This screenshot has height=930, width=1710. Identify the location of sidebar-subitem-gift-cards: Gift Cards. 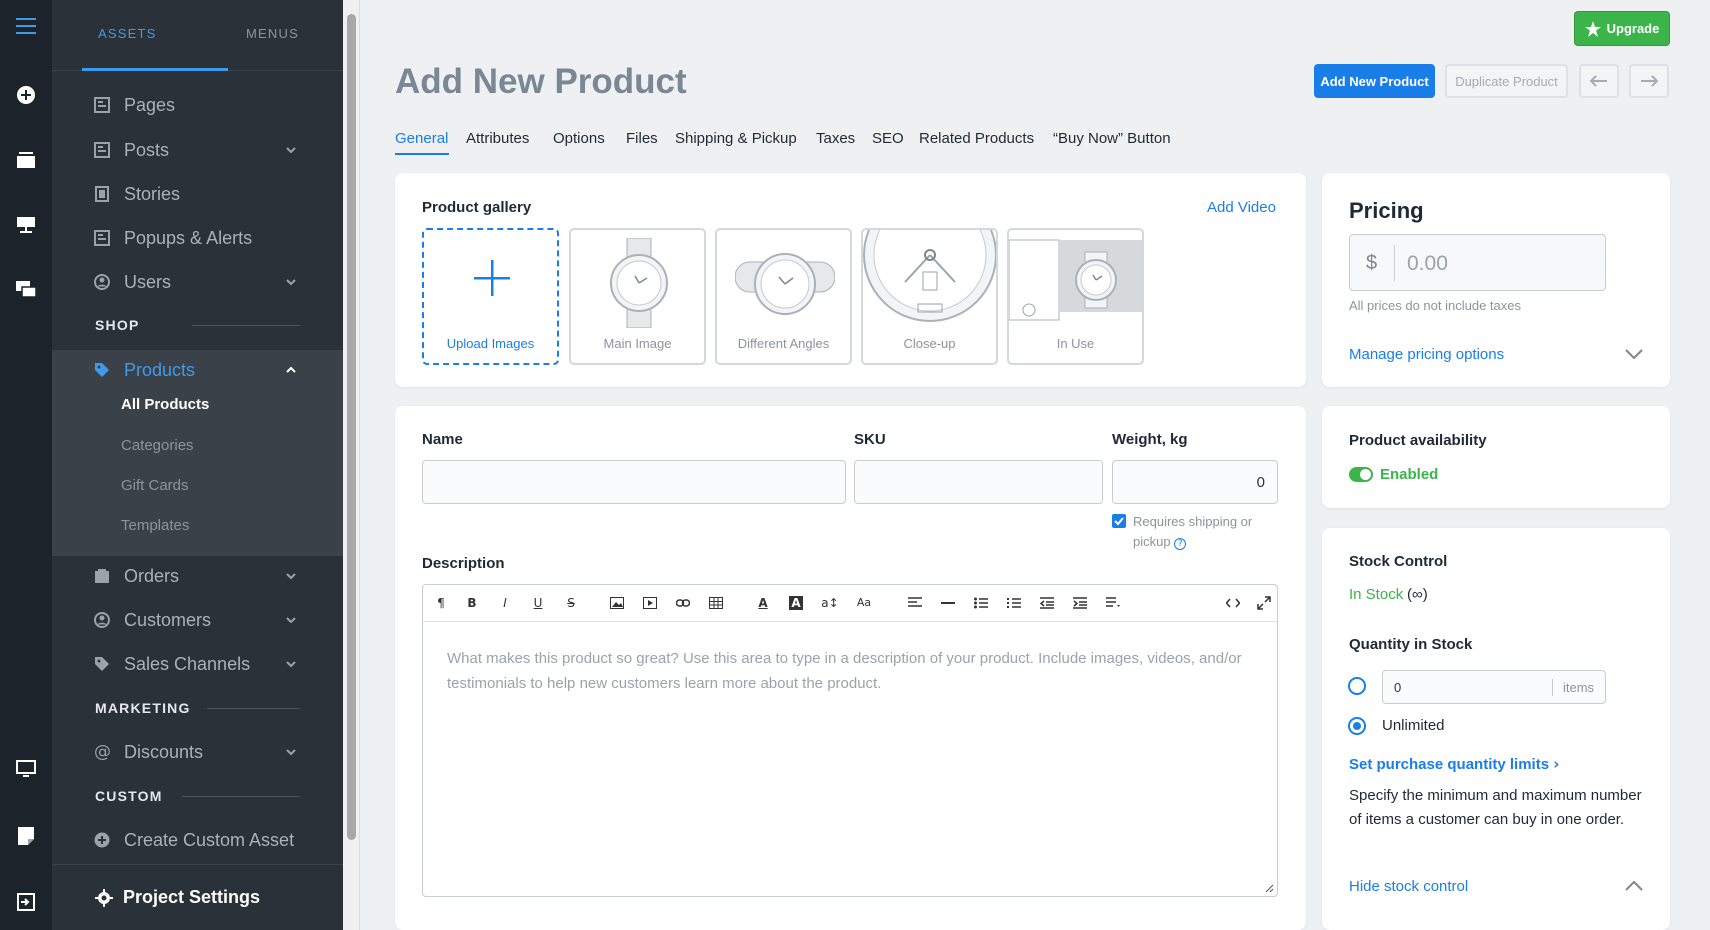
(155, 485).